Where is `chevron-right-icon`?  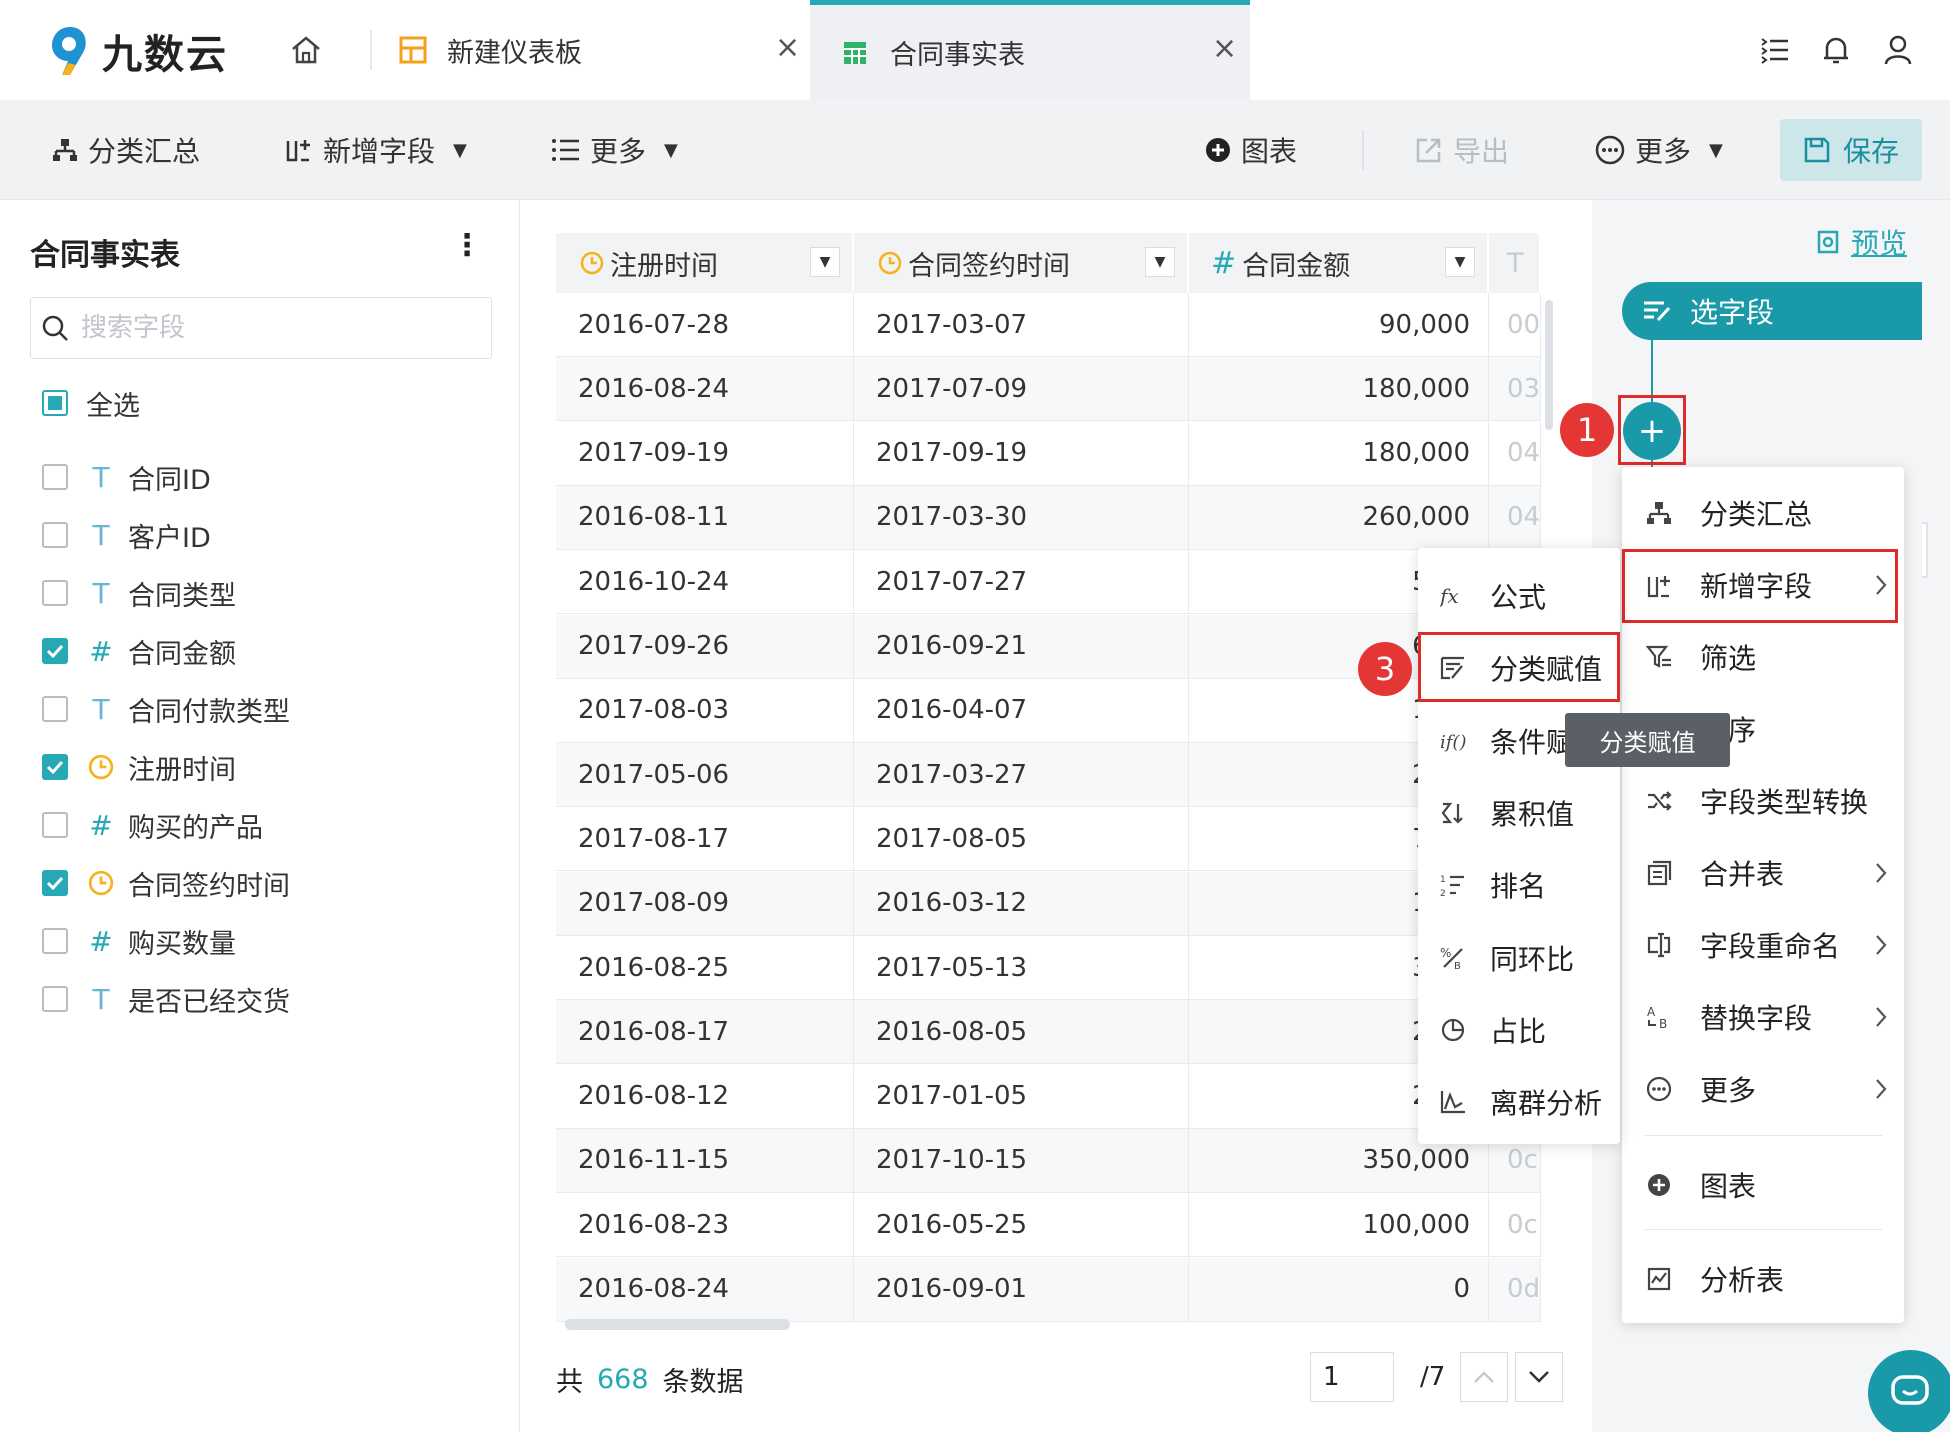 chevron-right-icon is located at coordinates (1881, 945).